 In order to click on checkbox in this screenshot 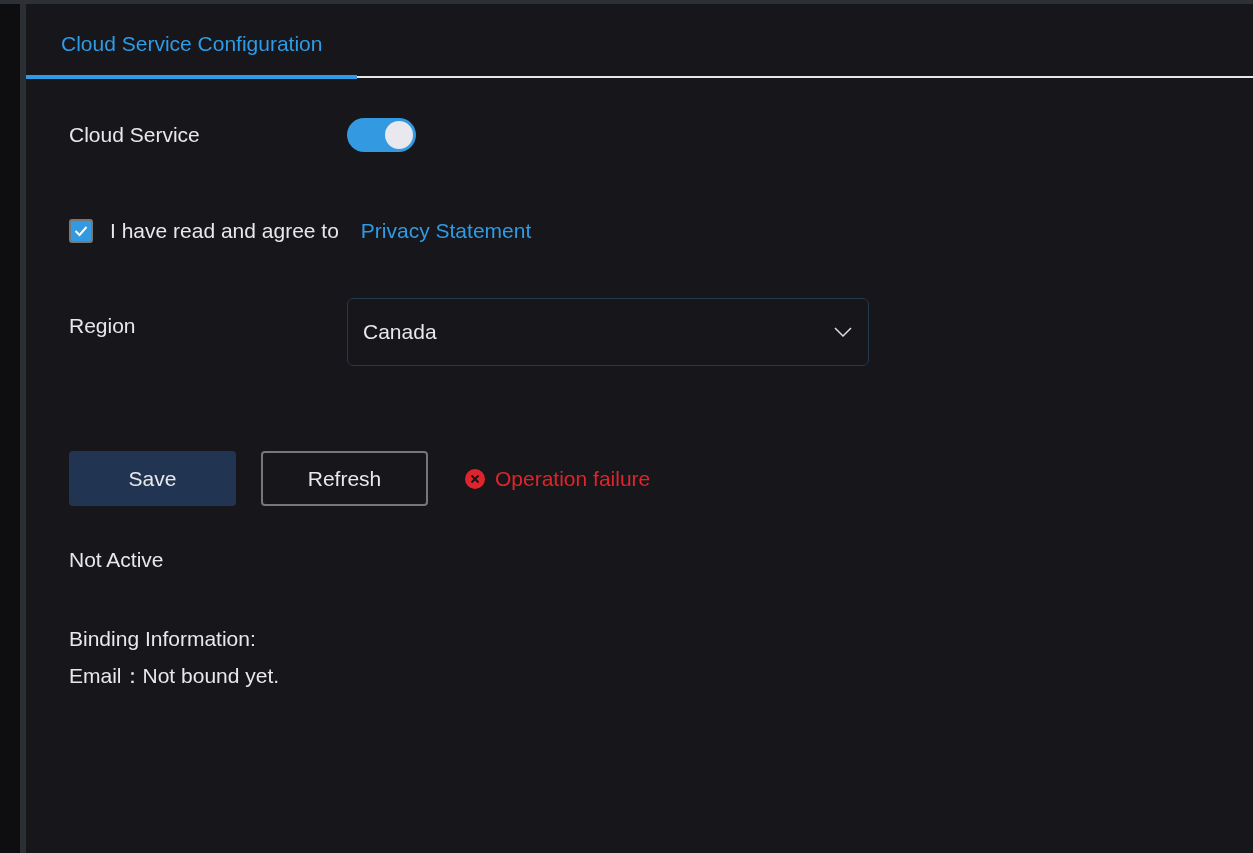, I will do `click(81, 231)`.